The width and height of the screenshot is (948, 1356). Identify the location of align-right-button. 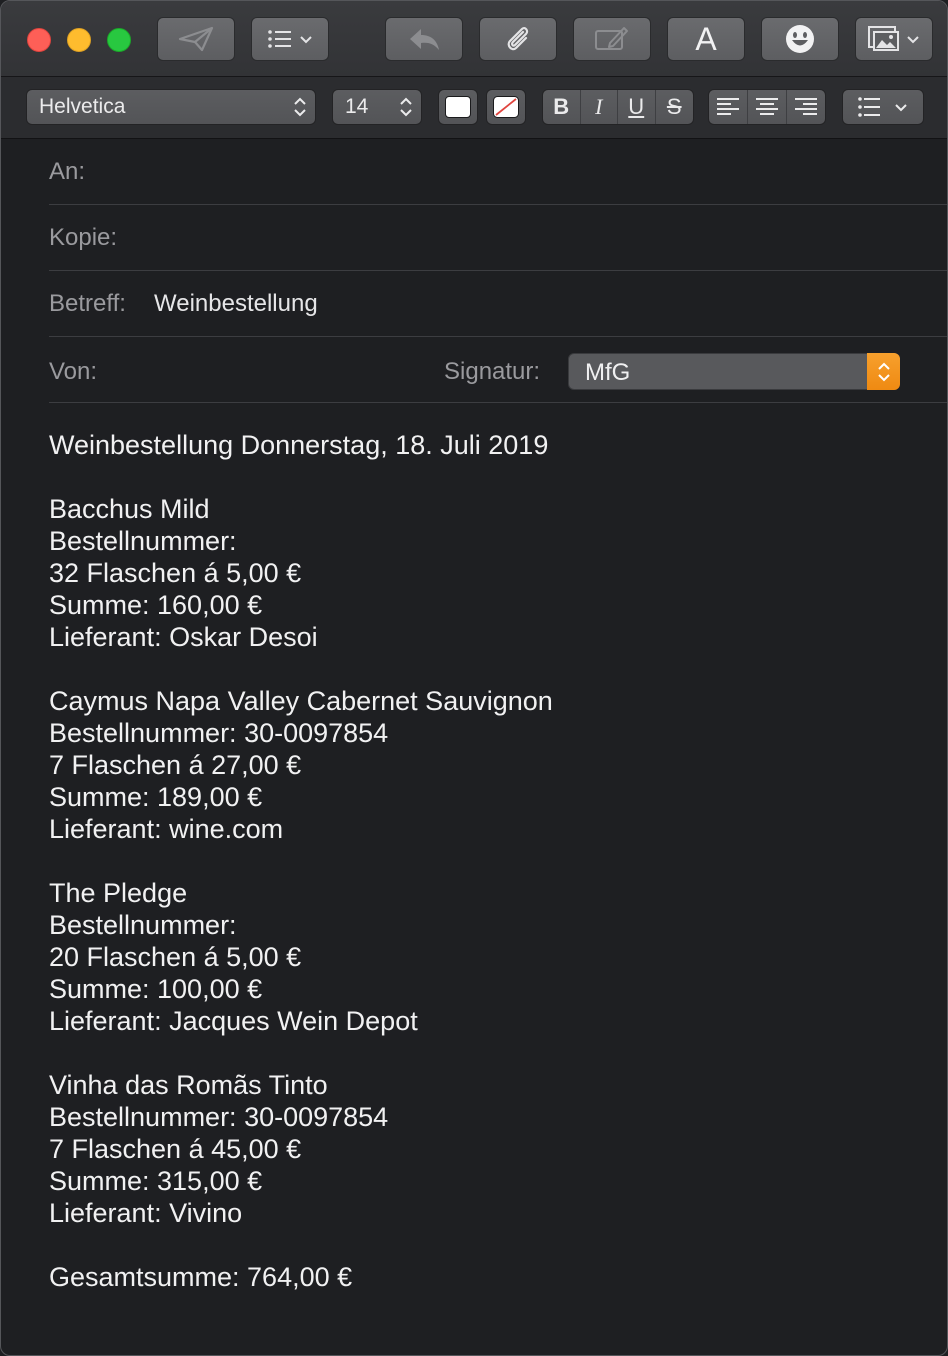
(806, 107).